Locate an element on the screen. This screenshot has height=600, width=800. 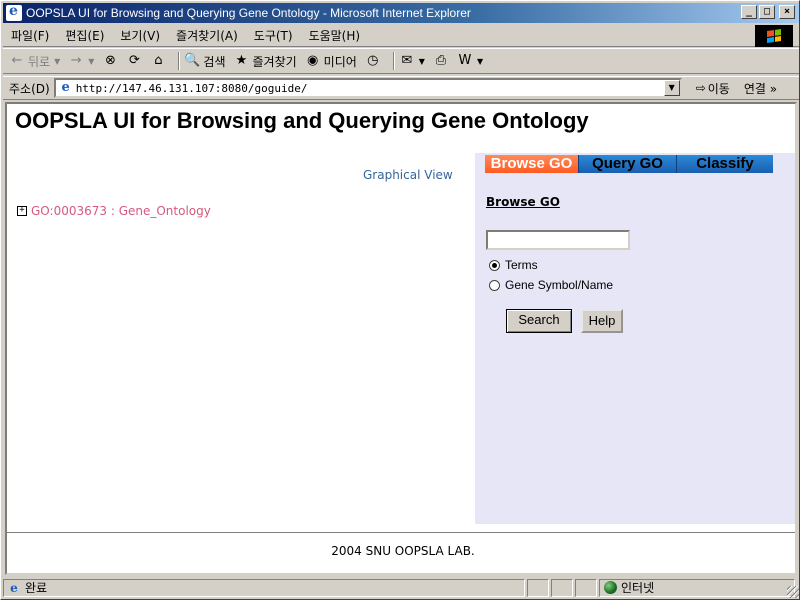
window-controls: _ □ × is located at coordinates (768, 12).